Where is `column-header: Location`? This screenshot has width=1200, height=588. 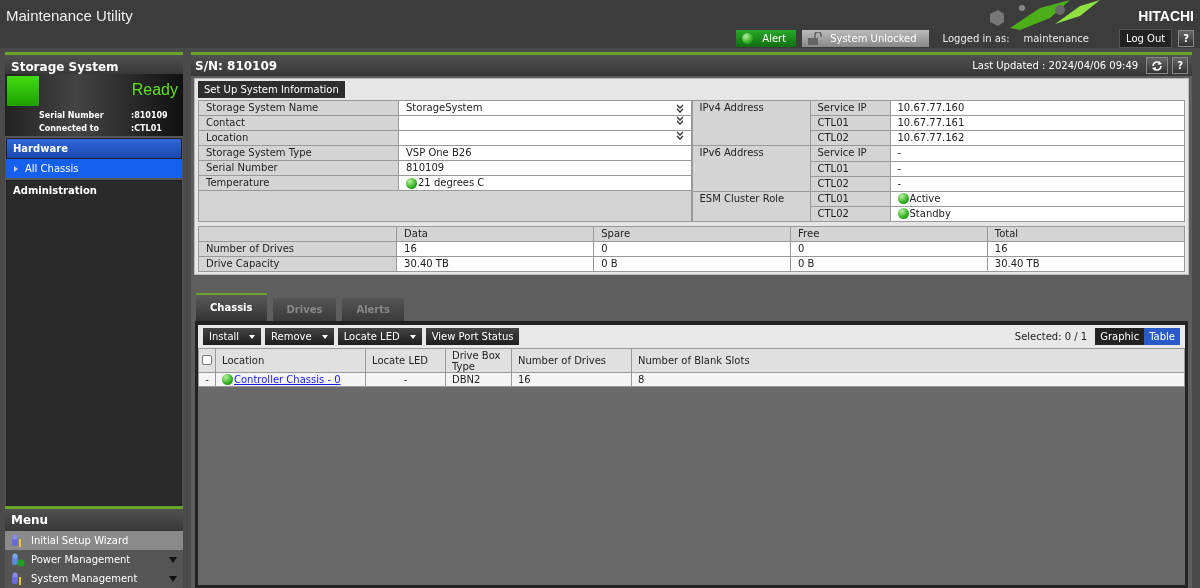
column-header: Location is located at coordinates (290, 360).